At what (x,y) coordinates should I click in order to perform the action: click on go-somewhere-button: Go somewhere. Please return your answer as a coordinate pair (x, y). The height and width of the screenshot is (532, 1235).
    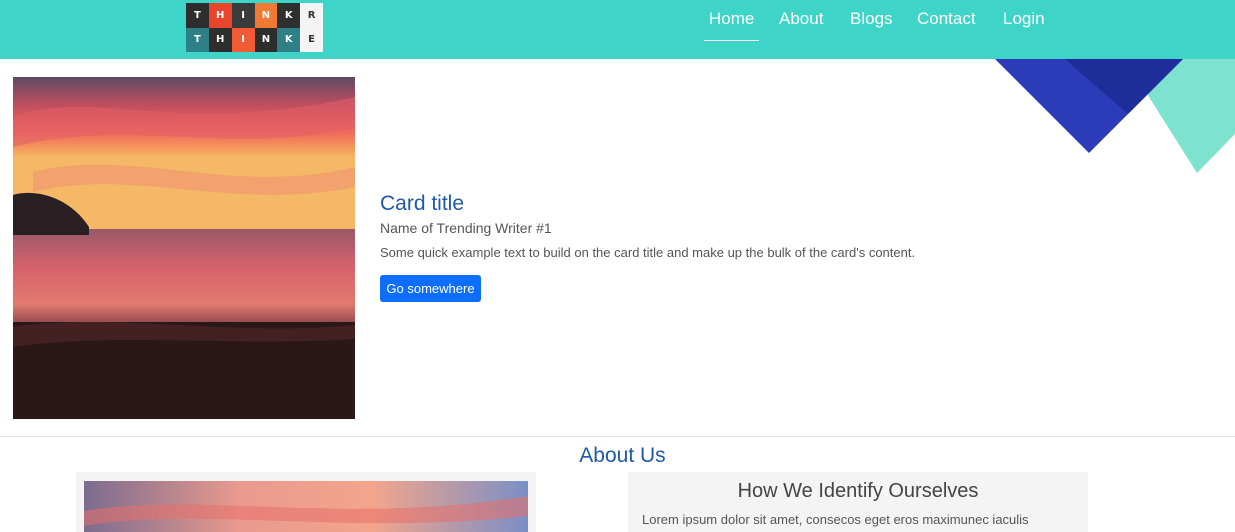
    Looking at the image, I should click on (430, 288).